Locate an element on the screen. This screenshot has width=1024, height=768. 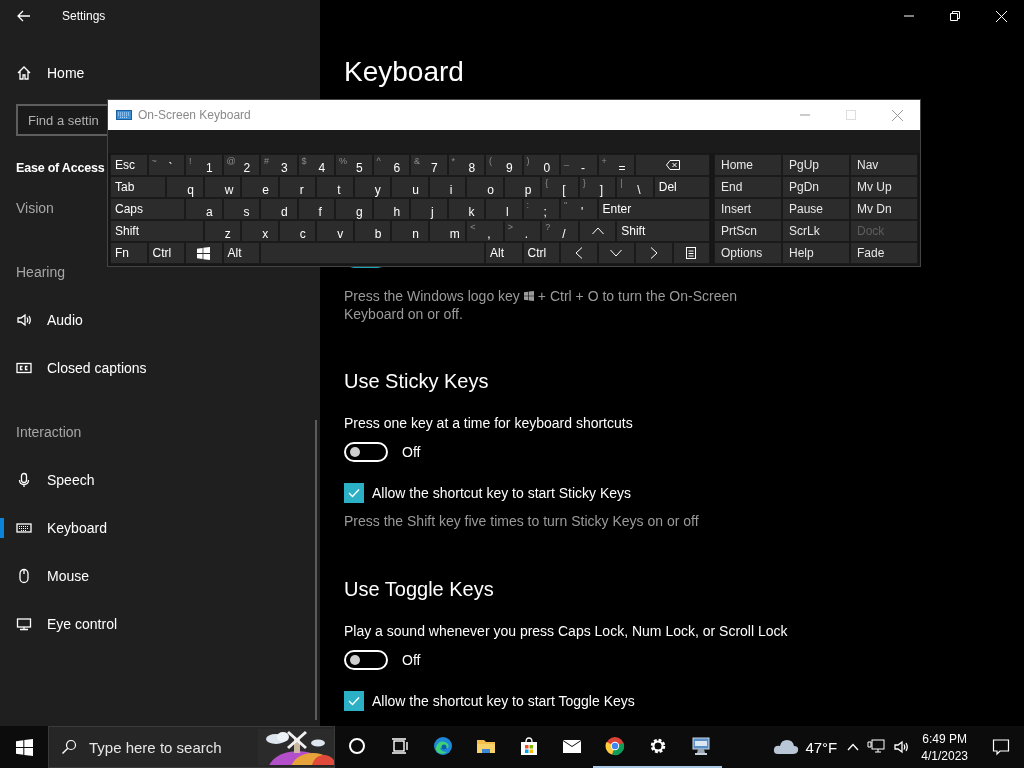
key: Tab is located at coordinates (138, 187).